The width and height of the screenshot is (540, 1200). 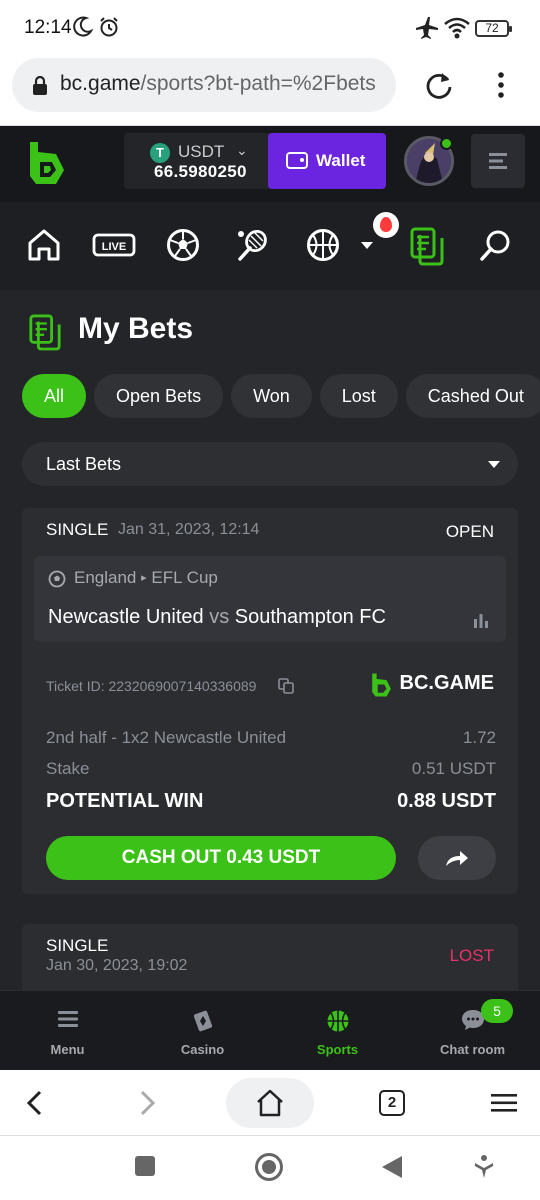 I want to click on browser-url-bar: bc.game/sports?bt-path=%2Fbets, so click(x=270, y=91).